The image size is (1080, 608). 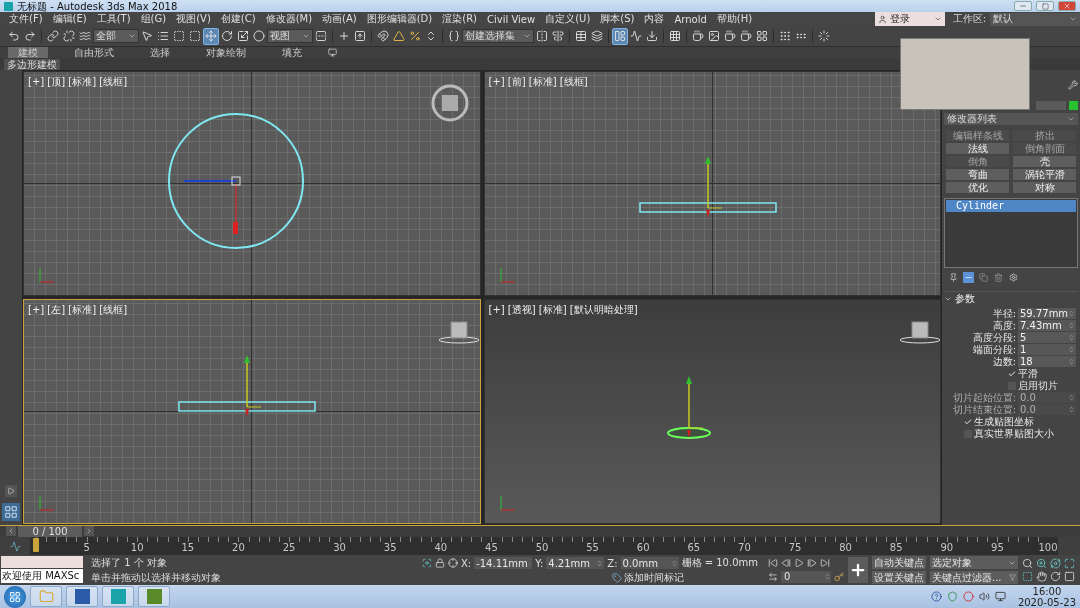 I want to click on pan-icon, so click(x=1041, y=576).